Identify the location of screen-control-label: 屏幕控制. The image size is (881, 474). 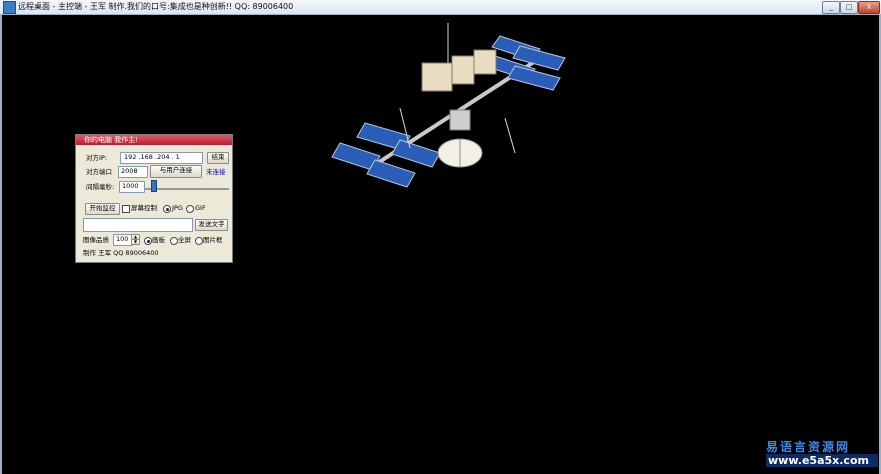
(144, 208).